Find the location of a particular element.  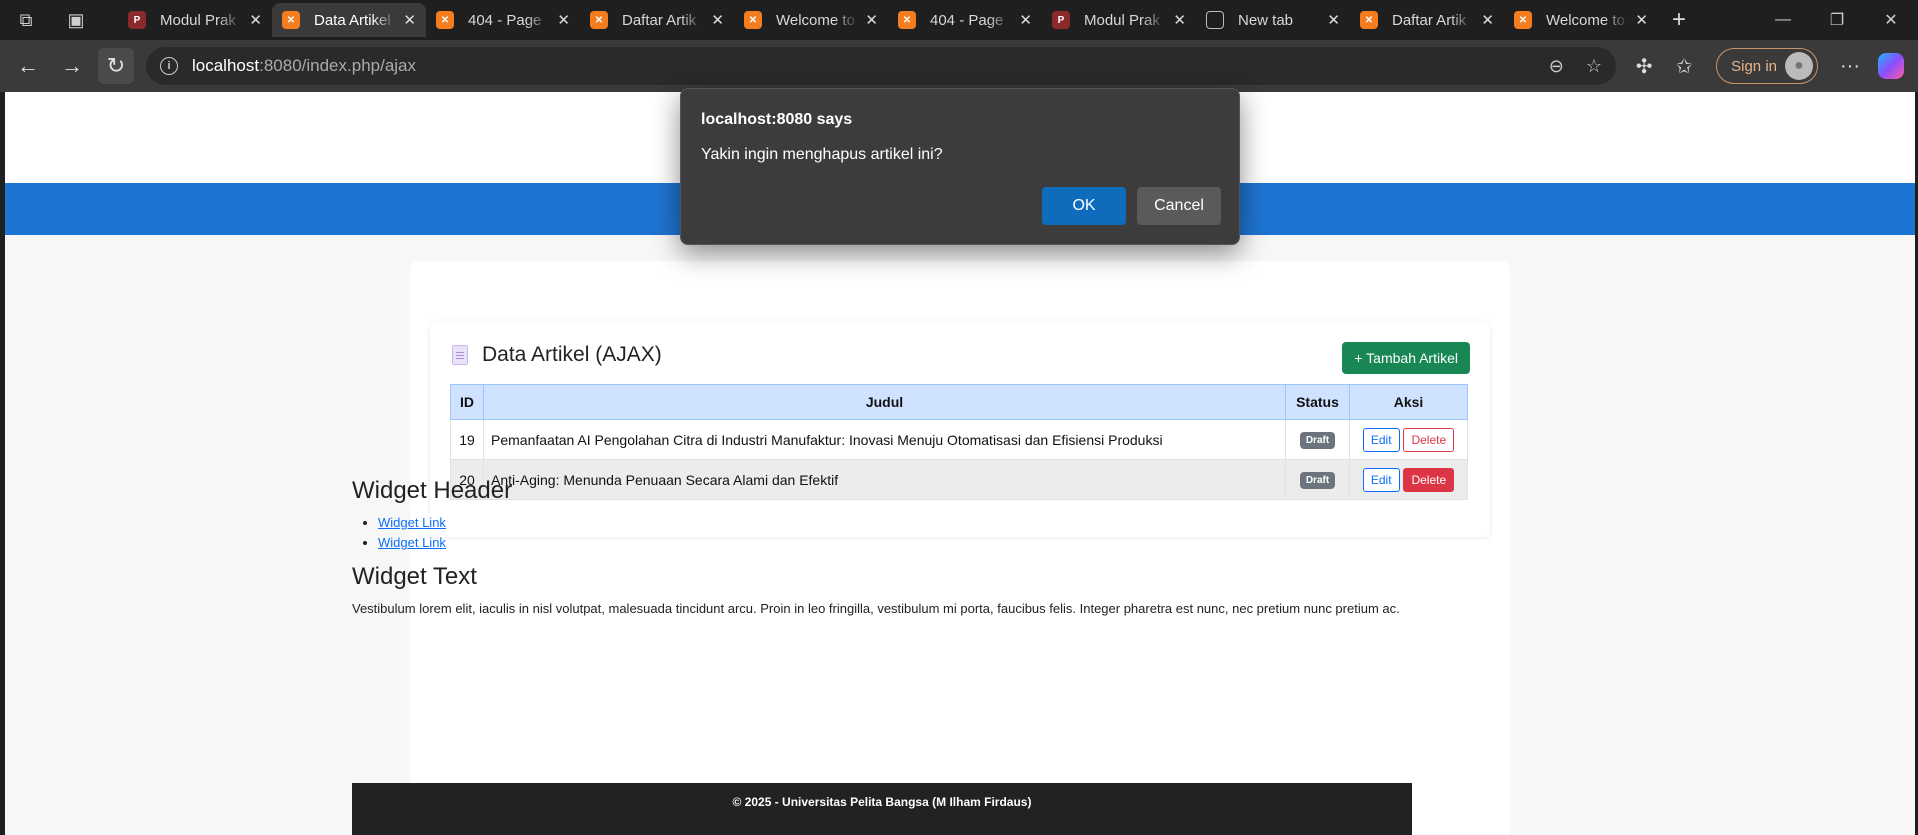

cell-status: Draft is located at coordinates (1317, 439).